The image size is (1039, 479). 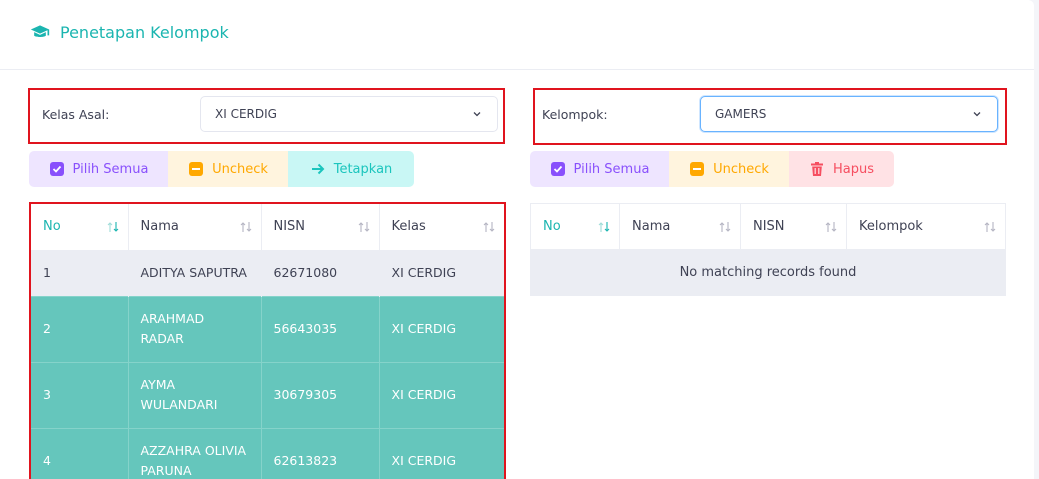 I want to click on empty-message: No matching records found, so click(x=768, y=272).